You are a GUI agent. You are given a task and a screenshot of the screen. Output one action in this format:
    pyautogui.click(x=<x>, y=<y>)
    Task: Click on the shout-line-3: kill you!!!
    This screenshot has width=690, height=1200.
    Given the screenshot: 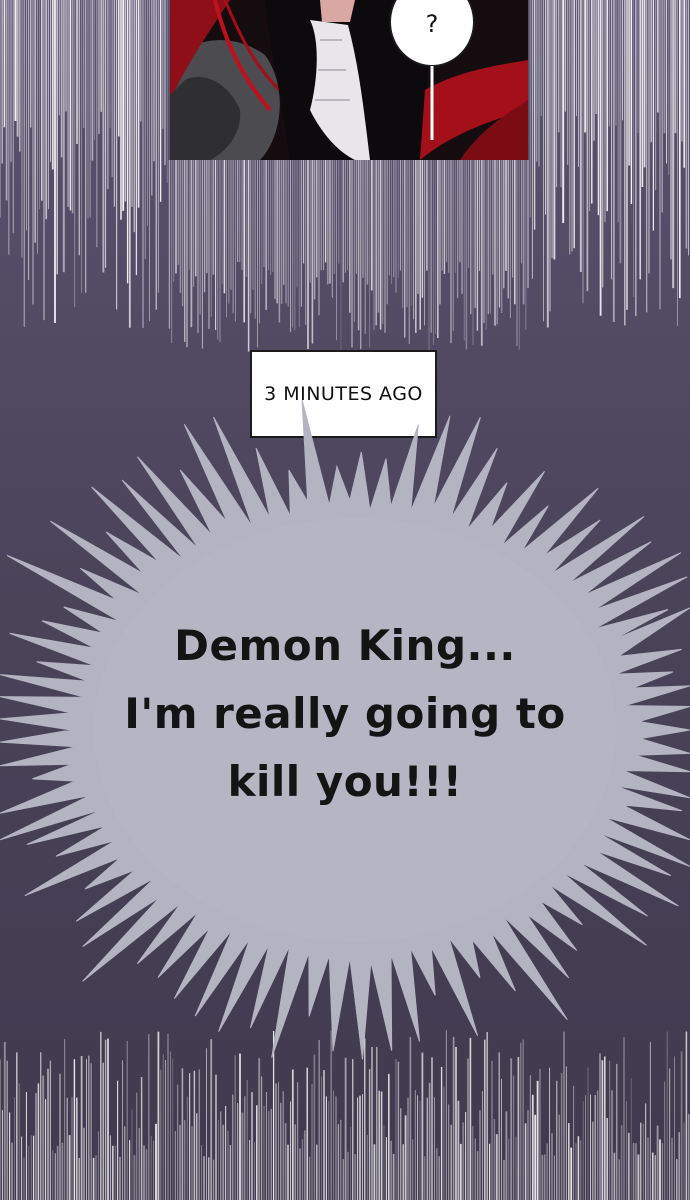 What is the action you would take?
    pyautogui.click(x=345, y=781)
    